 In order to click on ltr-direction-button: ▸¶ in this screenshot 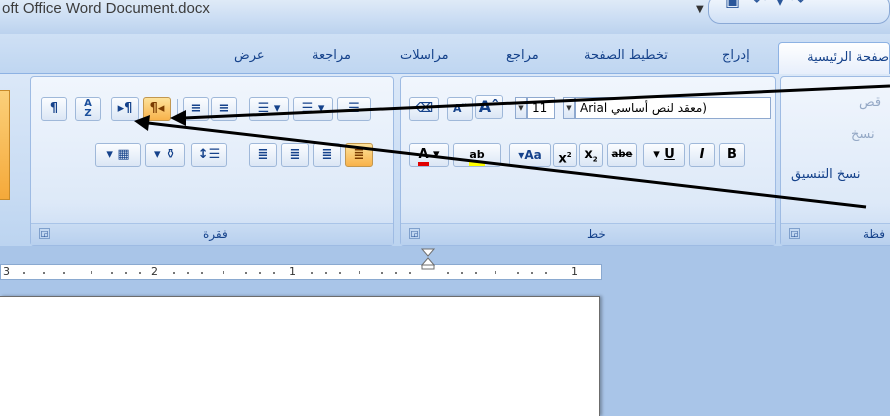, I will do `click(125, 109)`.